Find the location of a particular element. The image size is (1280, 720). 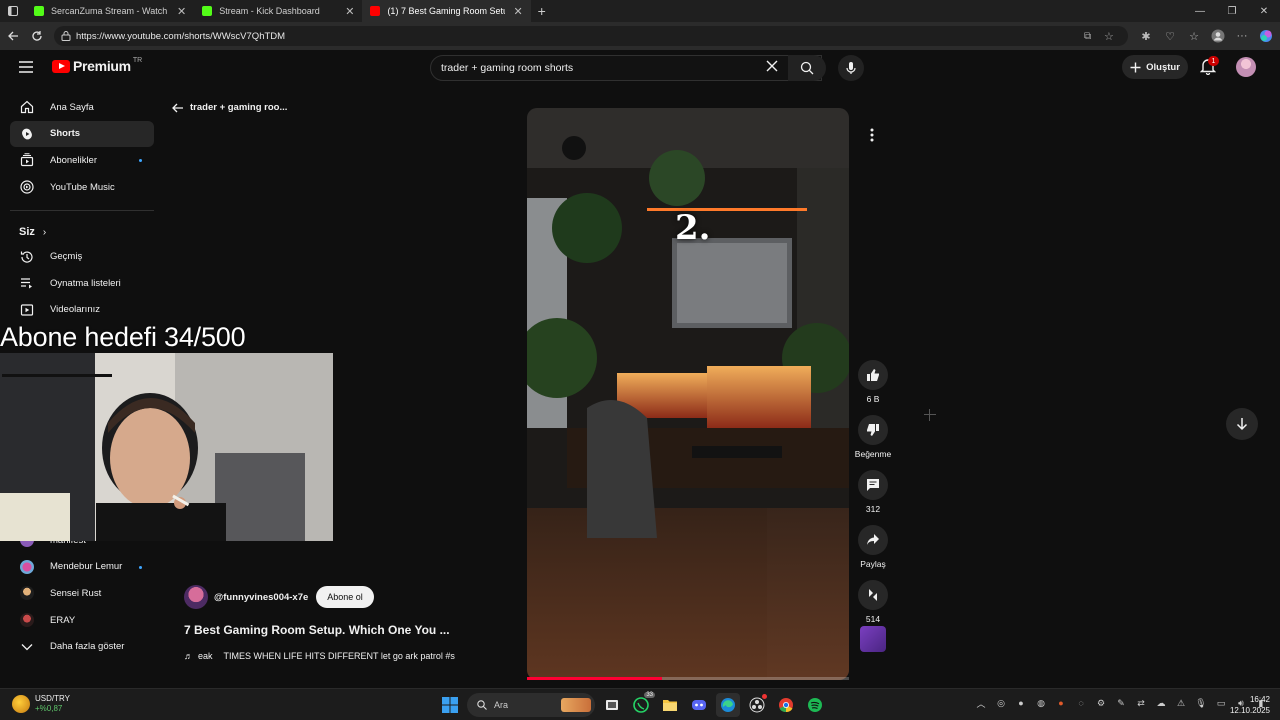

more-actions-icon is located at coordinates (872, 135).